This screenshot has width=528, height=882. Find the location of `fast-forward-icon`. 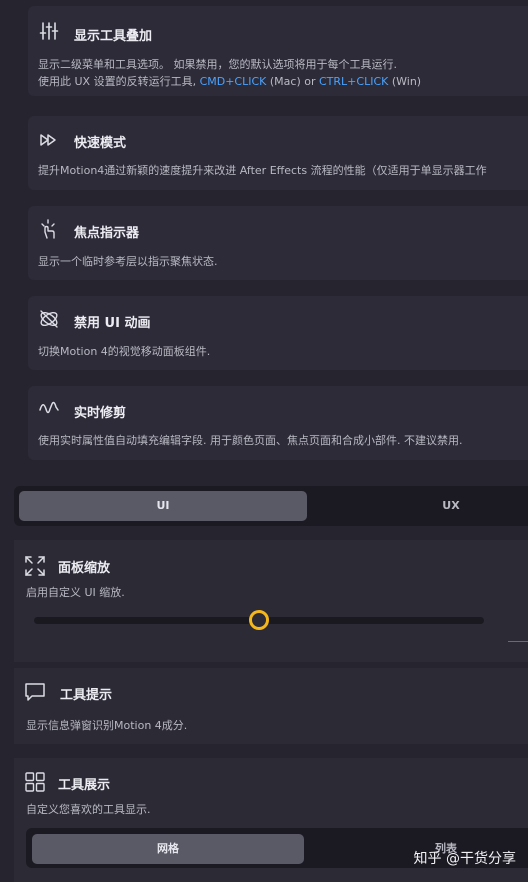

fast-forward-icon is located at coordinates (48, 140).